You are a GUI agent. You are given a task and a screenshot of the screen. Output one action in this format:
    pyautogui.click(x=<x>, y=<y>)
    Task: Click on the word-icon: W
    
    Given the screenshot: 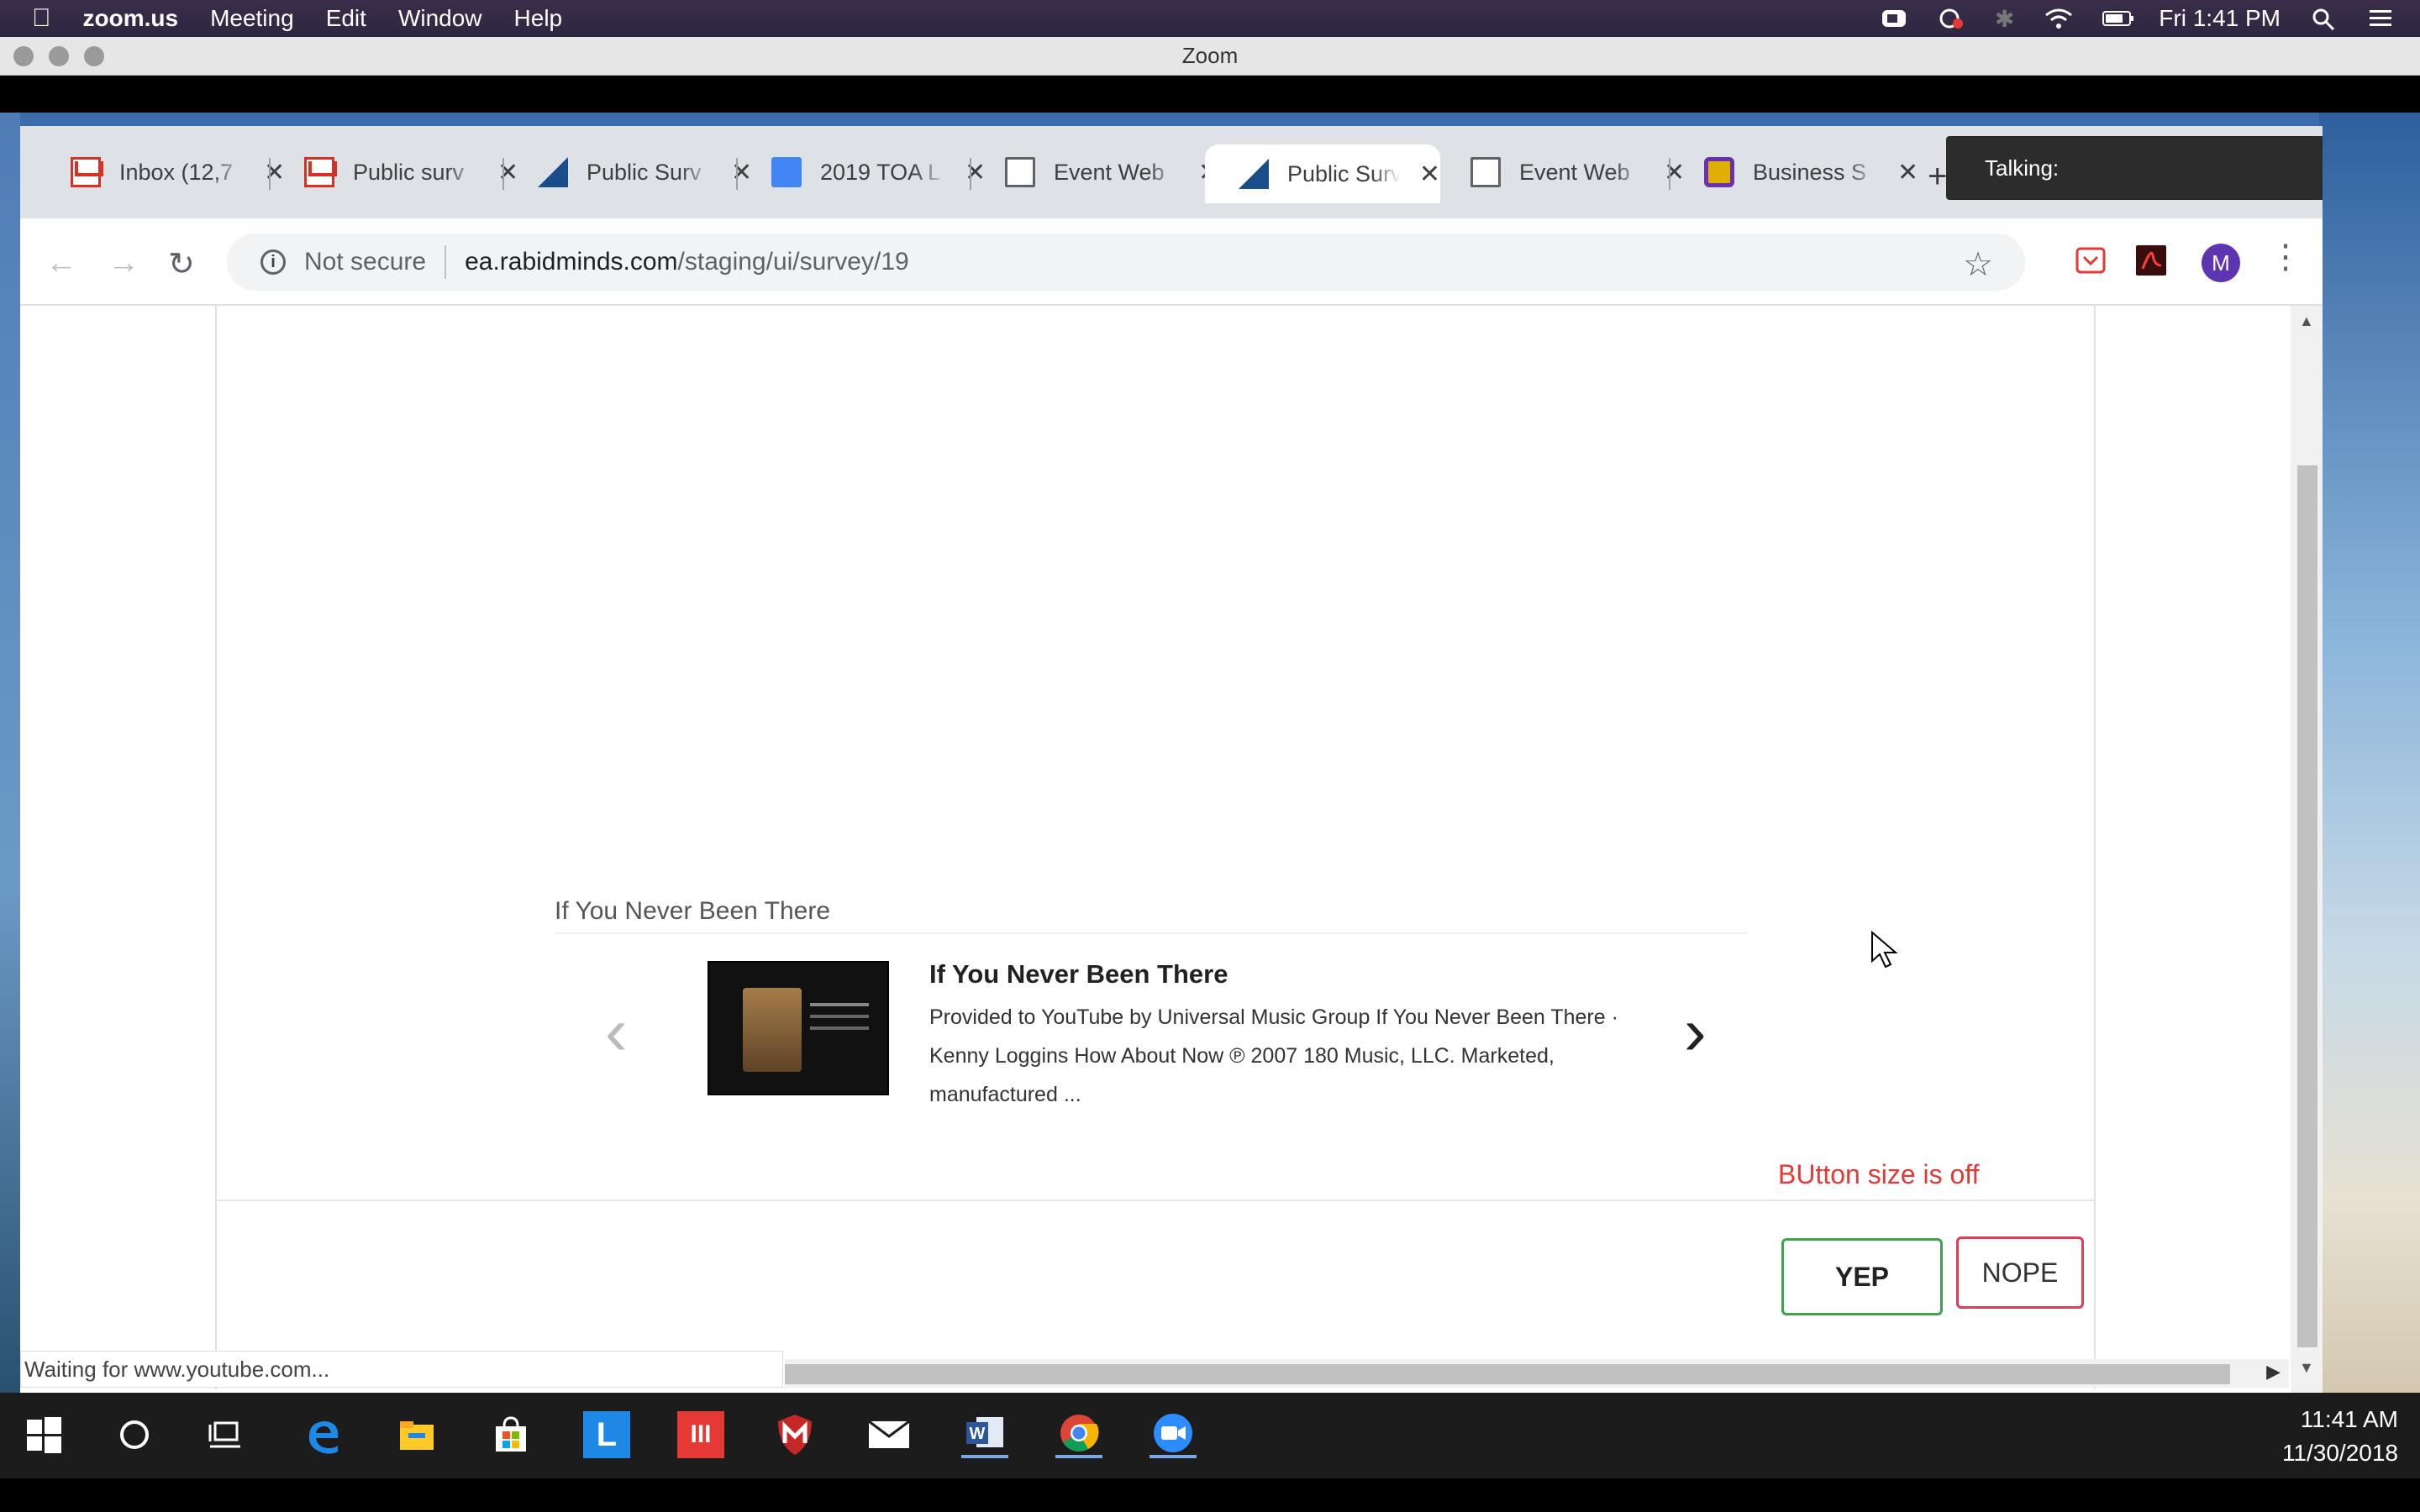 What is the action you would take?
    pyautogui.click(x=985, y=1434)
    